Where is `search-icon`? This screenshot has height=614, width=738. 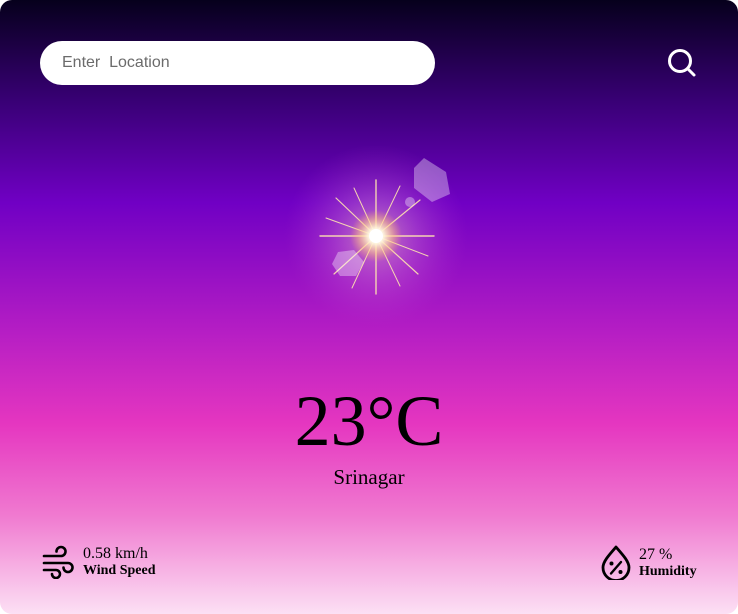
search-icon is located at coordinates (682, 63).